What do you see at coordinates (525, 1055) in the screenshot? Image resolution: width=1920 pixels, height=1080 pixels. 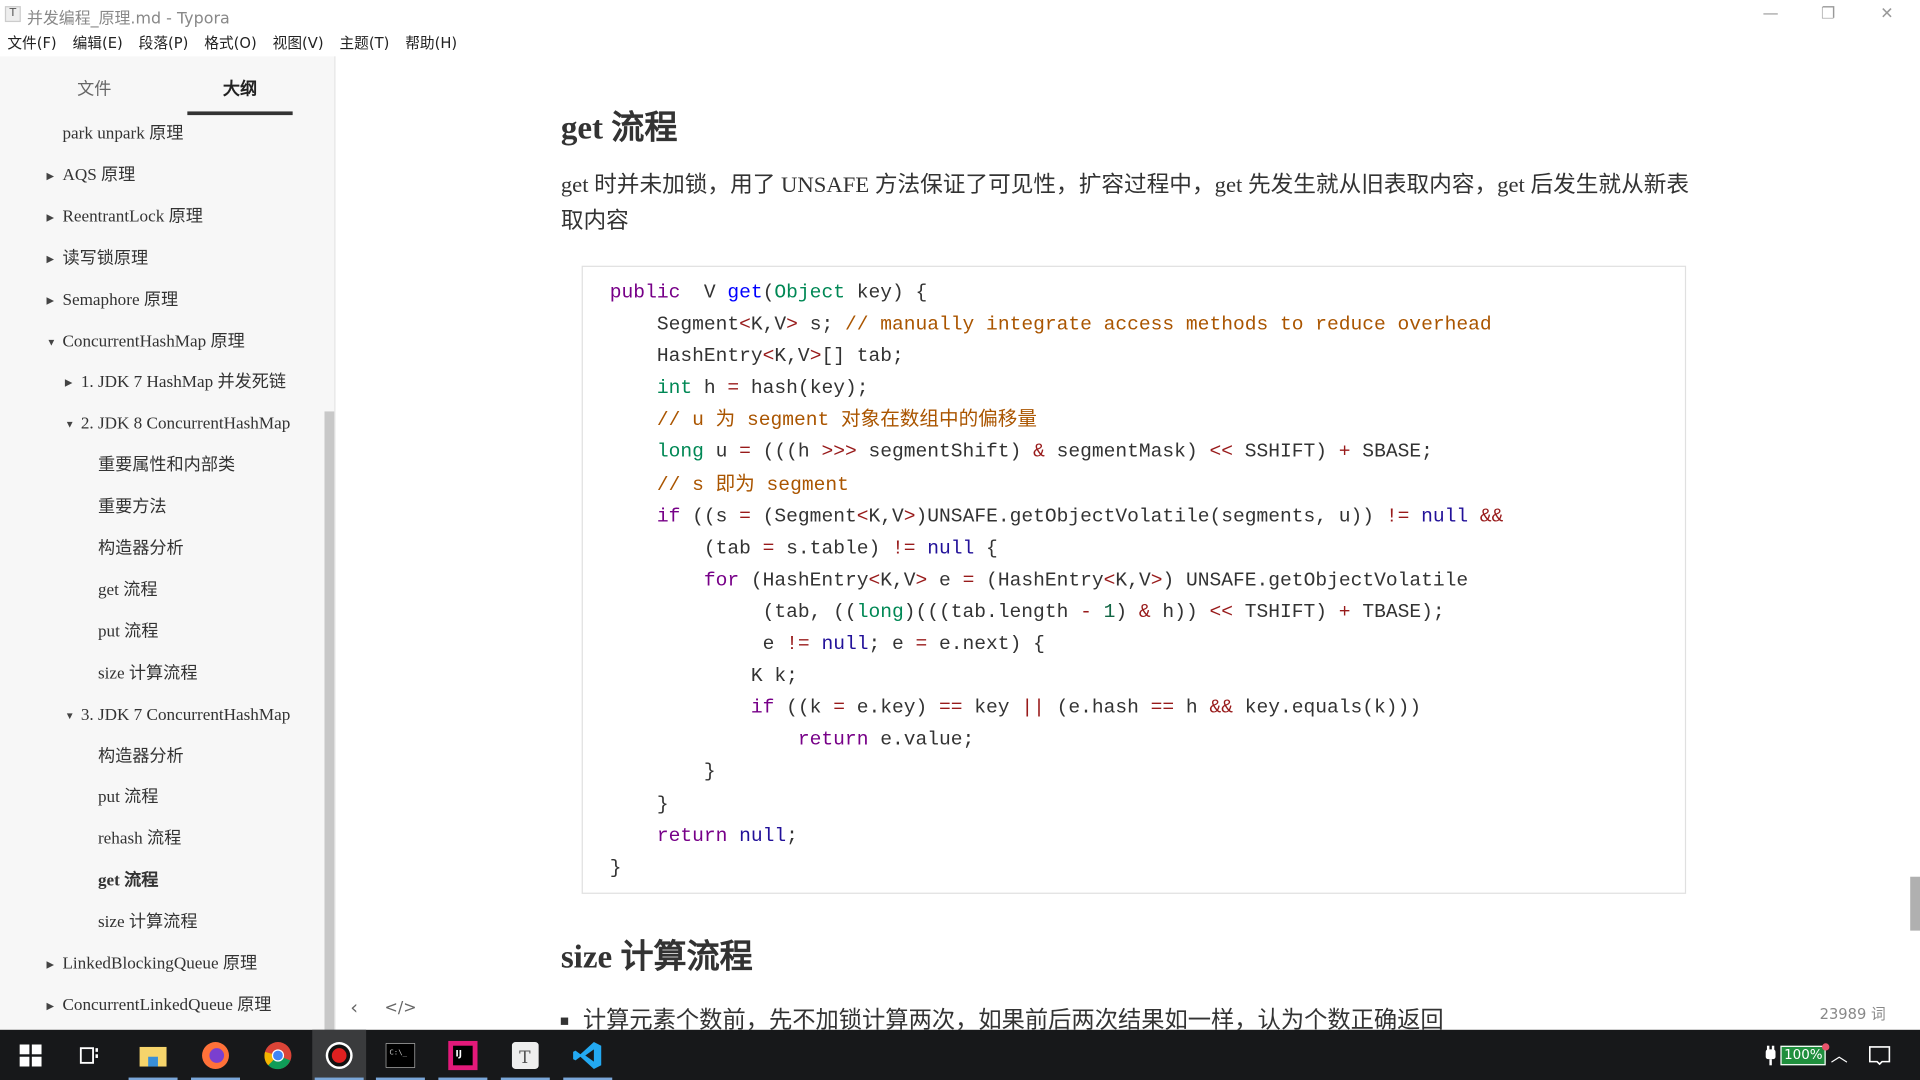 I see `typora-icon: T` at bounding box center [525, 1055].